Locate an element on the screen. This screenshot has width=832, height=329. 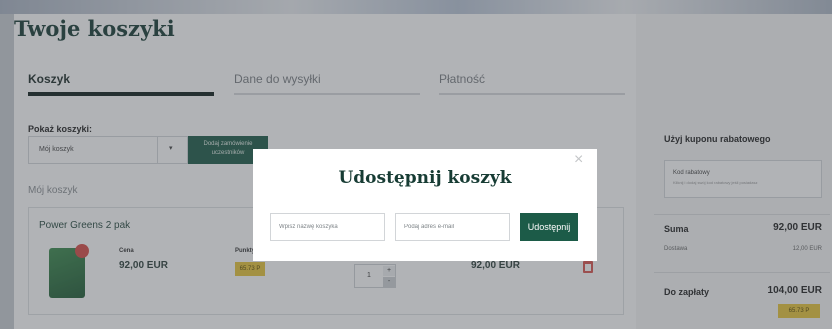
share-button: Udostępnij is located at coordinates (549, 227).